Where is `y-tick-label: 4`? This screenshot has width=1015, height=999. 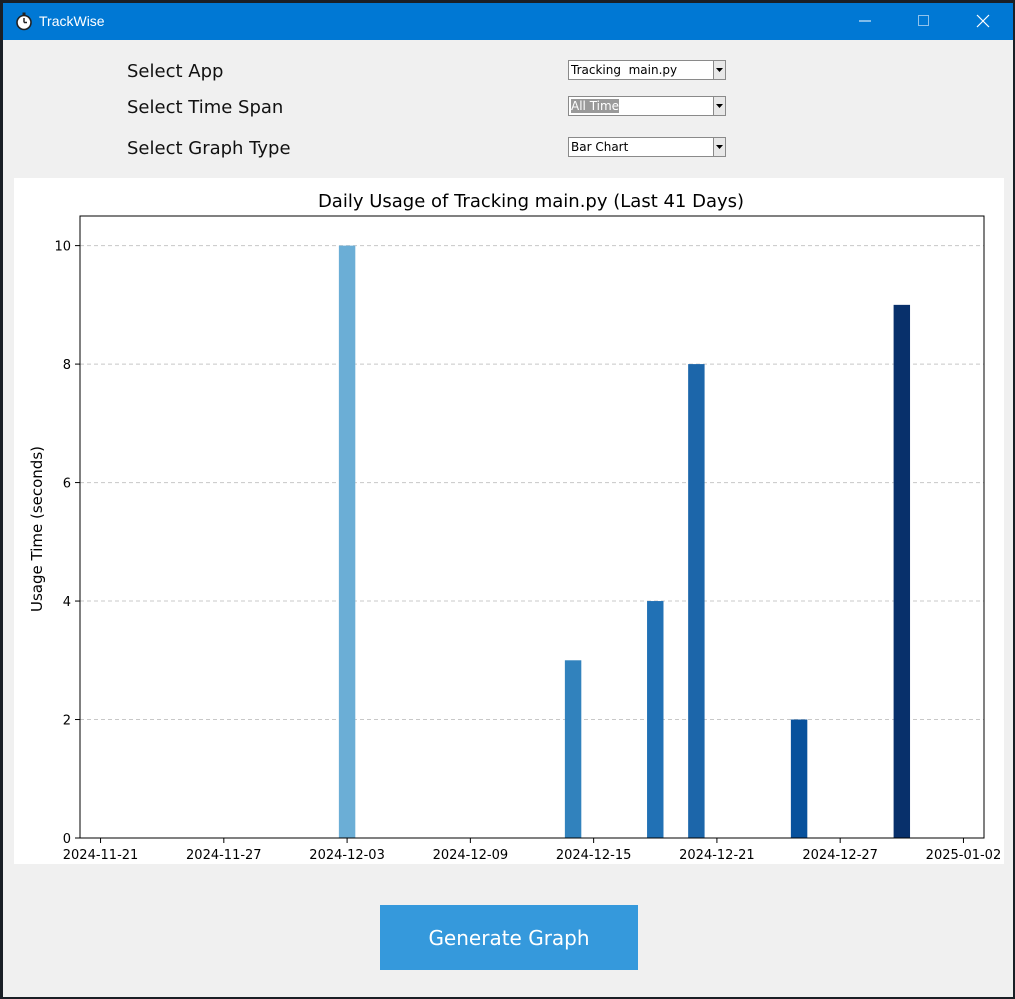
y-tick-label: 4 is located at coordinates (67, 602).